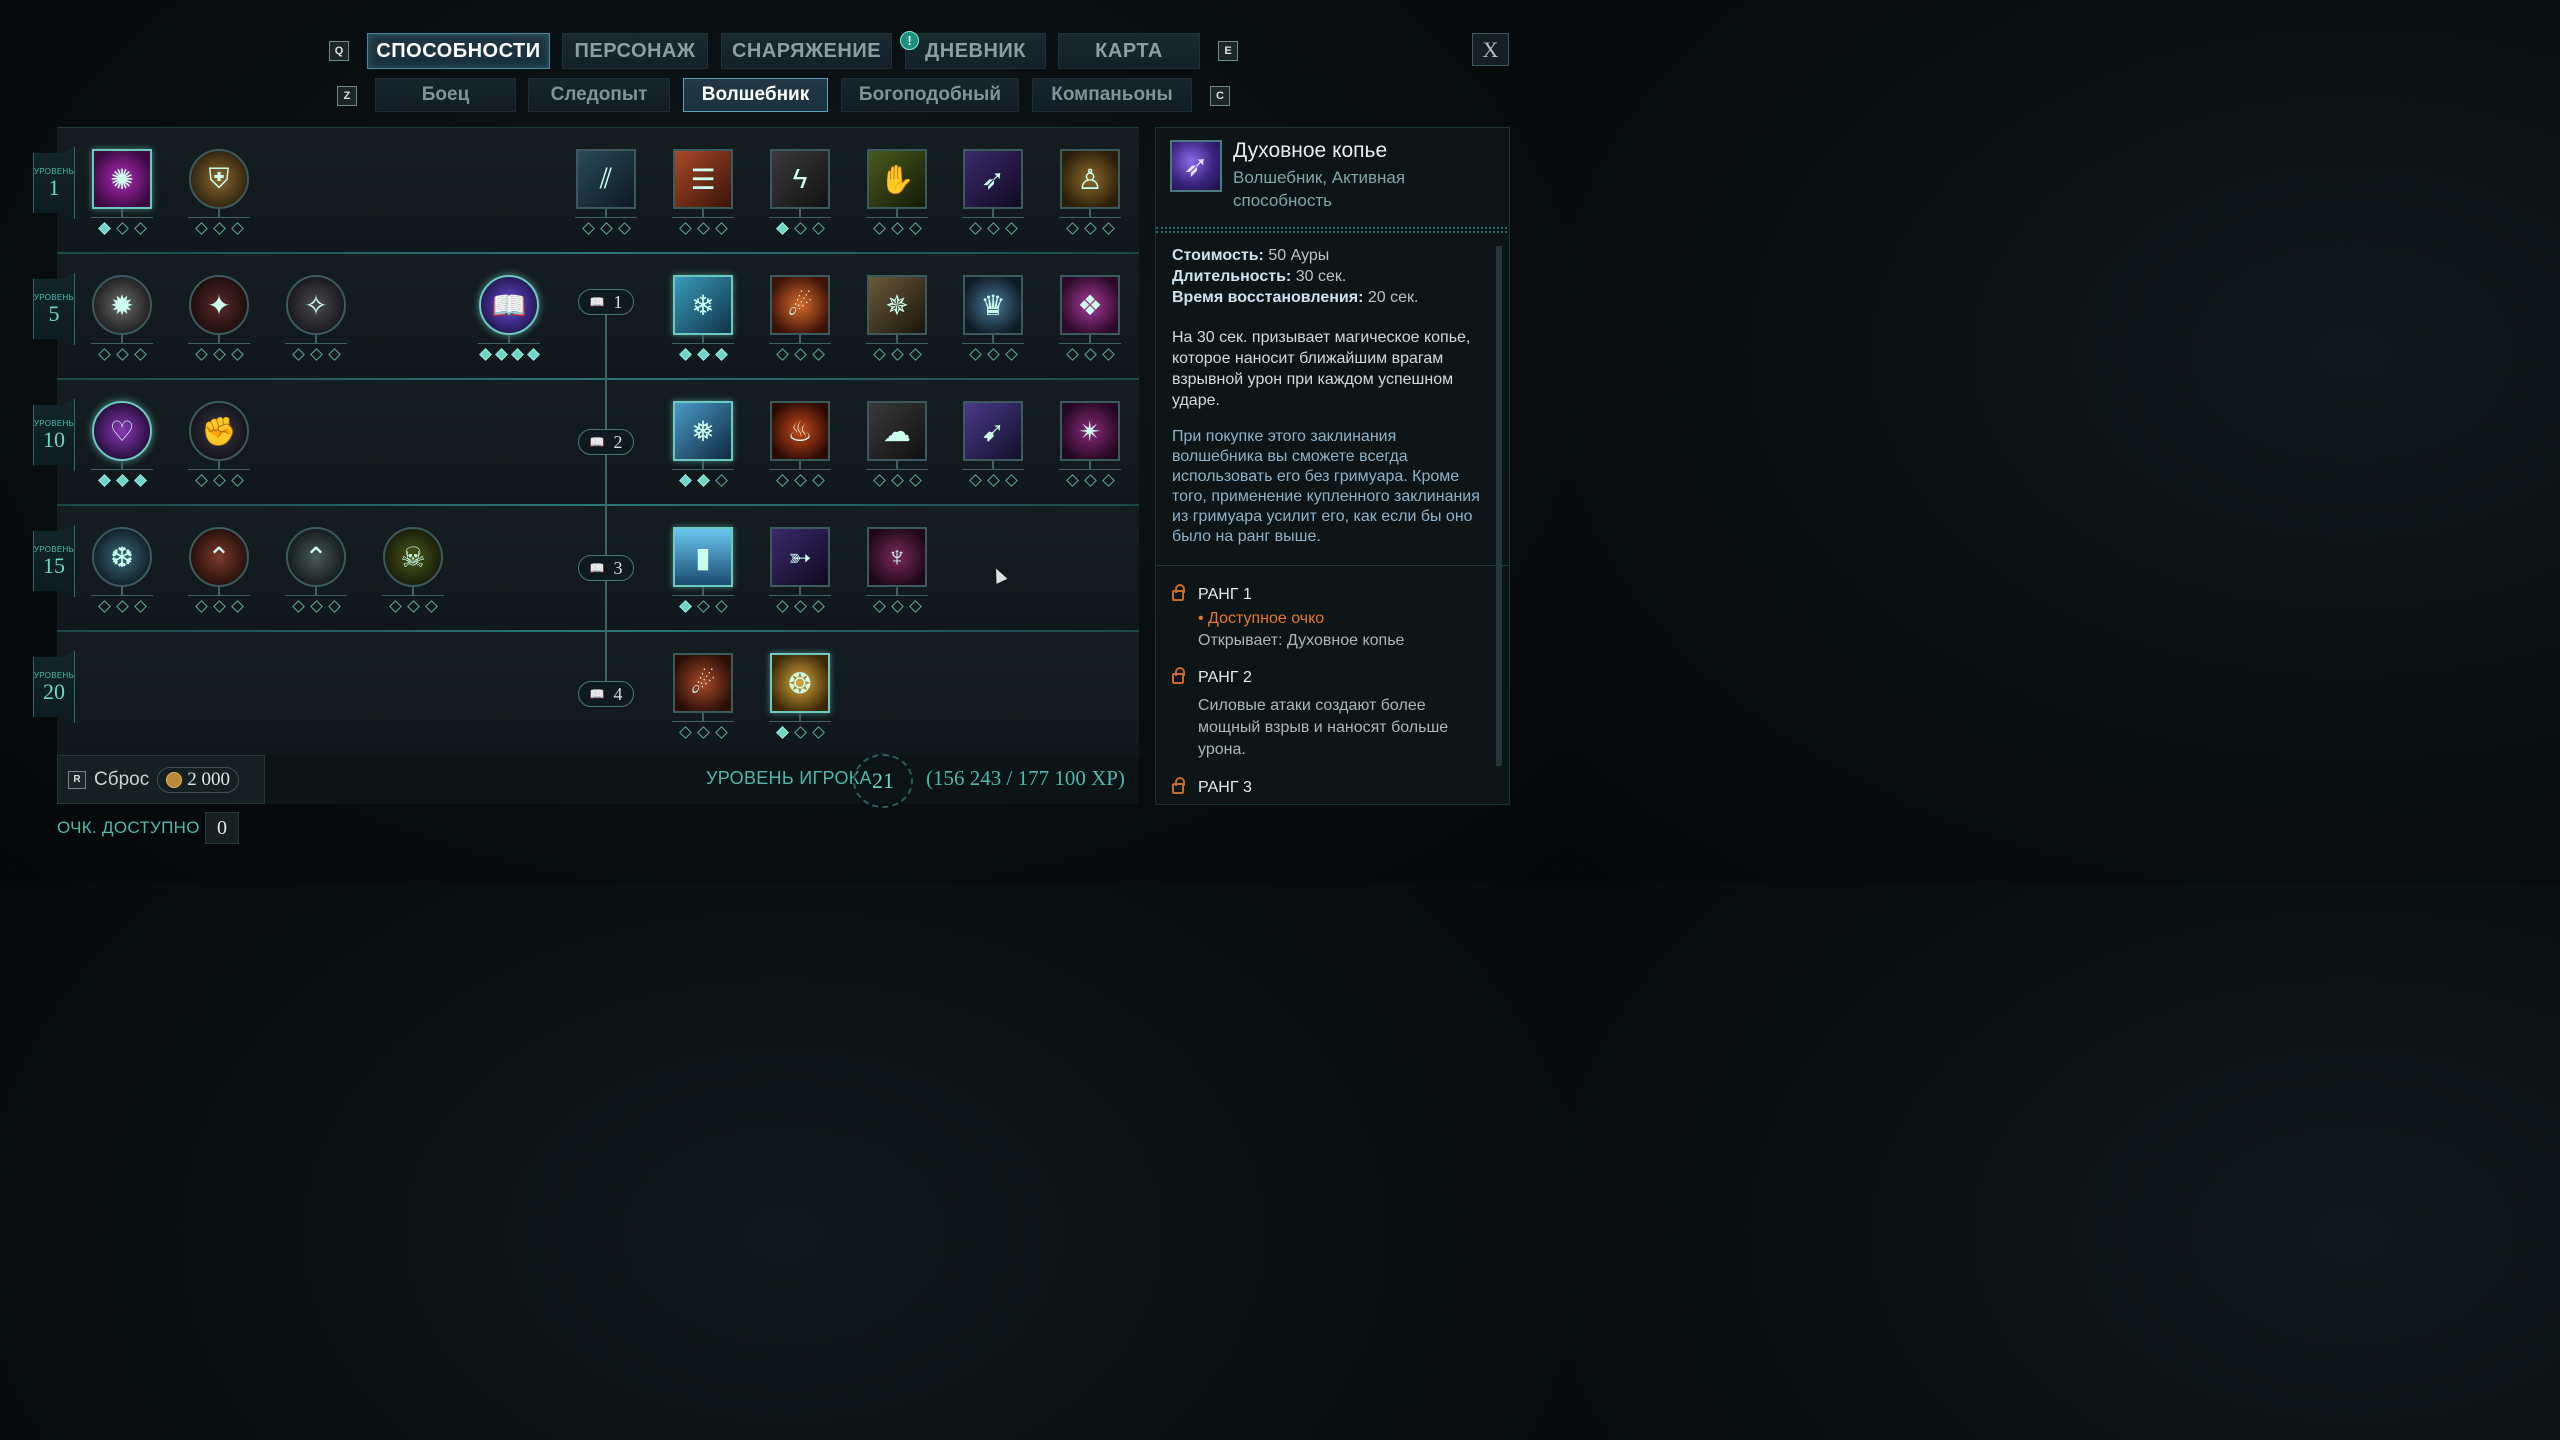 This screenshot has height=1440, width=2560. Describe the element at coordinates (1090, 305) in the screenshot. I see `arcane-cube-icon: ❖` at that location.